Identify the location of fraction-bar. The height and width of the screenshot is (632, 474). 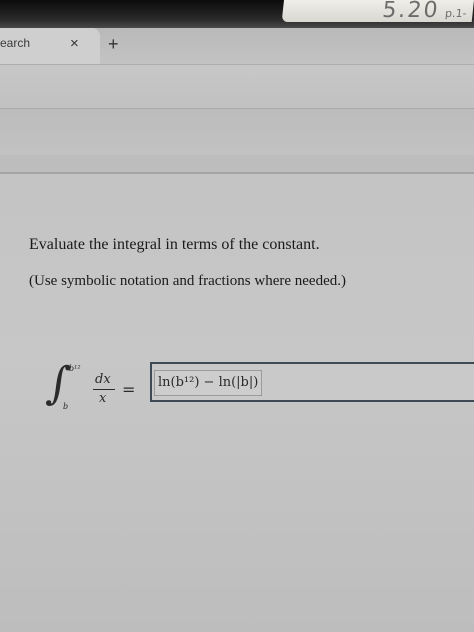
(104, 389).